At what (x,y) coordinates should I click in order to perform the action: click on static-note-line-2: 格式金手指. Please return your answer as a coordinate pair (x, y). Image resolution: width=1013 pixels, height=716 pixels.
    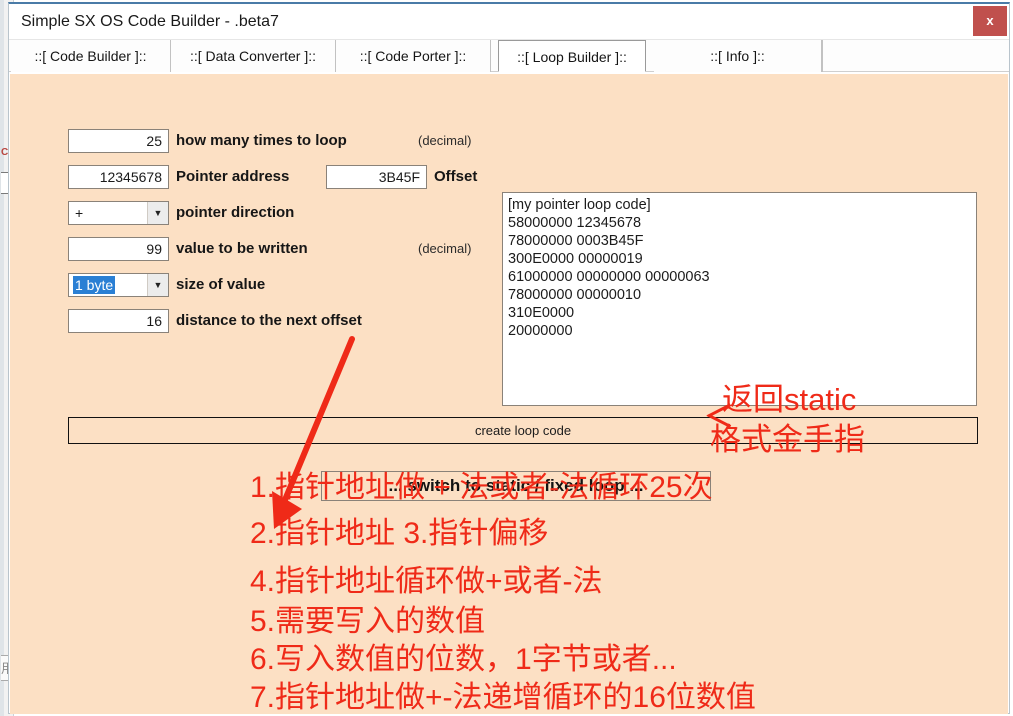
    Looking at the image, I should click on (787, 439).